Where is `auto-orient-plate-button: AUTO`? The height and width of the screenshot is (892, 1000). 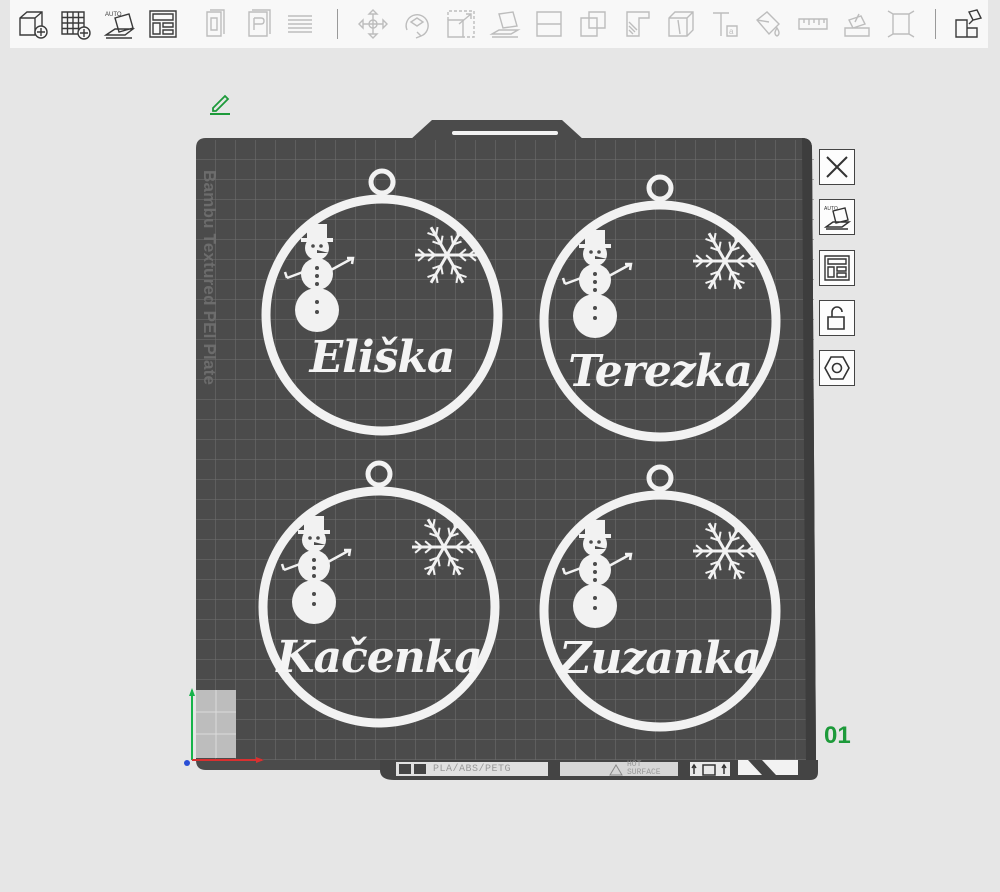 auto-orient-plate-button: AUTO is located at coordinates (837, 217).